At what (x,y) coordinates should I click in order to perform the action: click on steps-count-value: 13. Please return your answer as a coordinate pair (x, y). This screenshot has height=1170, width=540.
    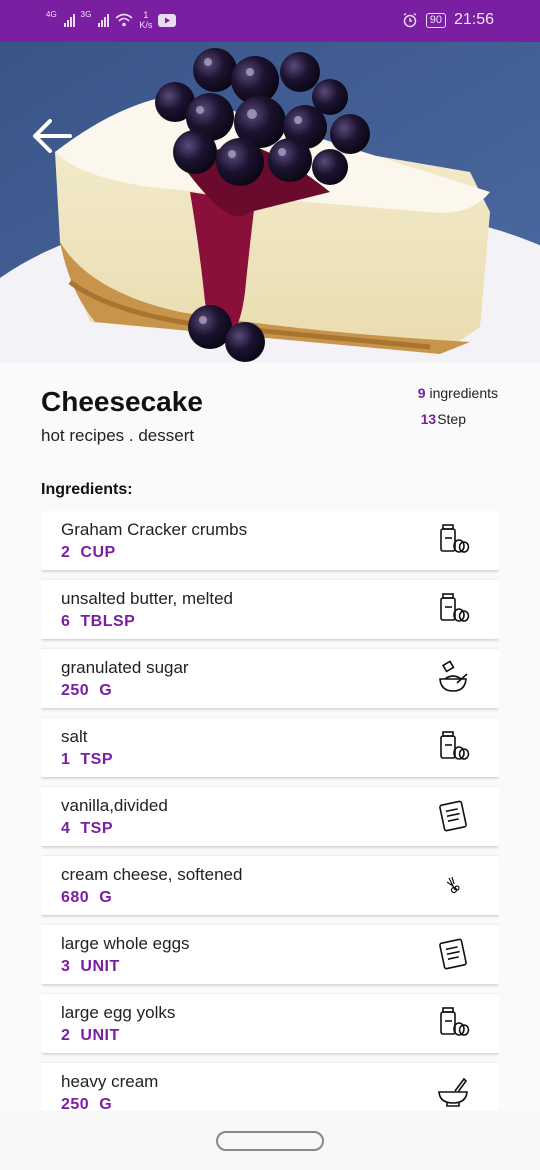
    Looking at the image, I should click on (428, 419).